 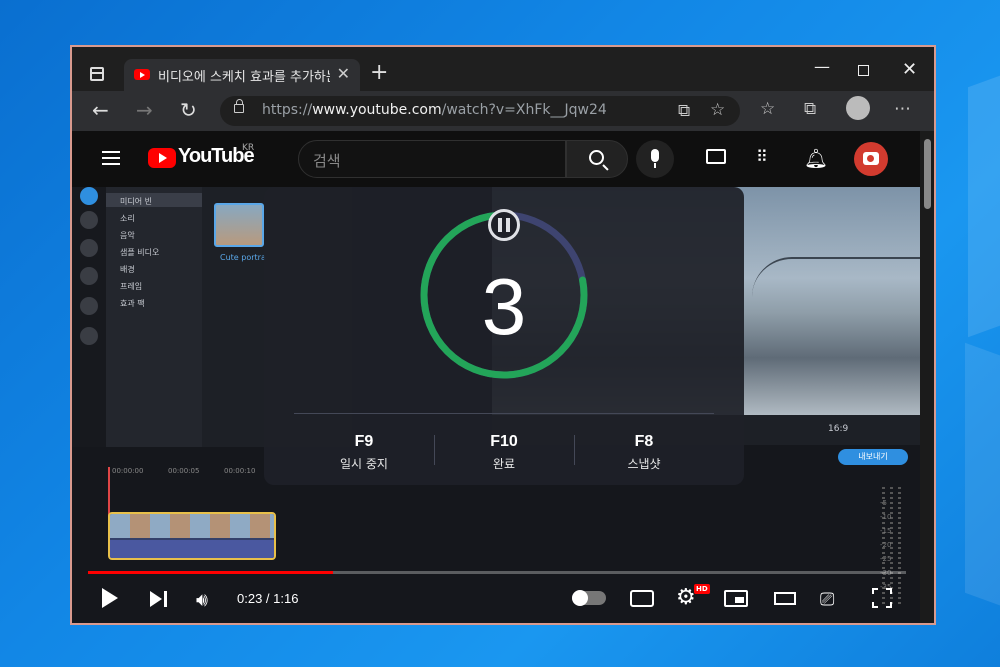 I want to click on shortcut-action: 일시 중지, so click(x=364, y=464).